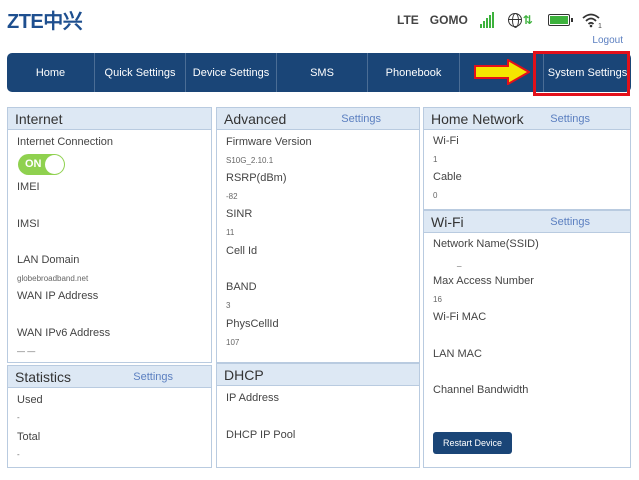  Describe the element at coordinates (239, 214) in the screenshot. I see `sinr-label: SINR` at that location.